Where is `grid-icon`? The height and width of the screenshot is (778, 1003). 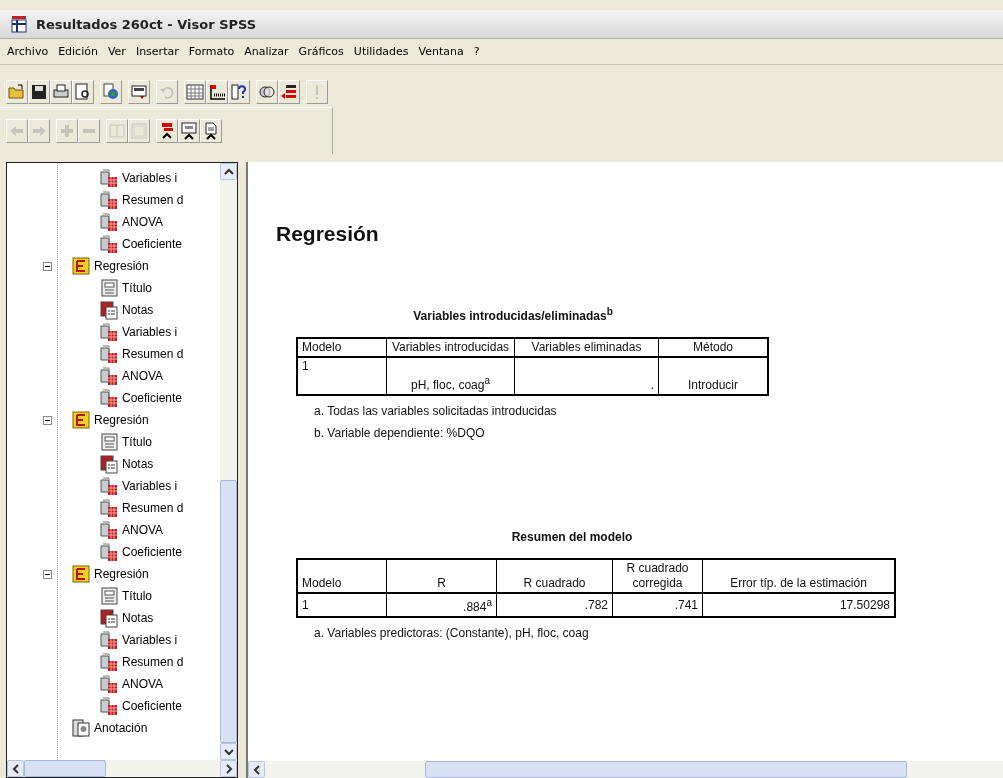
grid-icon is located at coordinates (195, 92).